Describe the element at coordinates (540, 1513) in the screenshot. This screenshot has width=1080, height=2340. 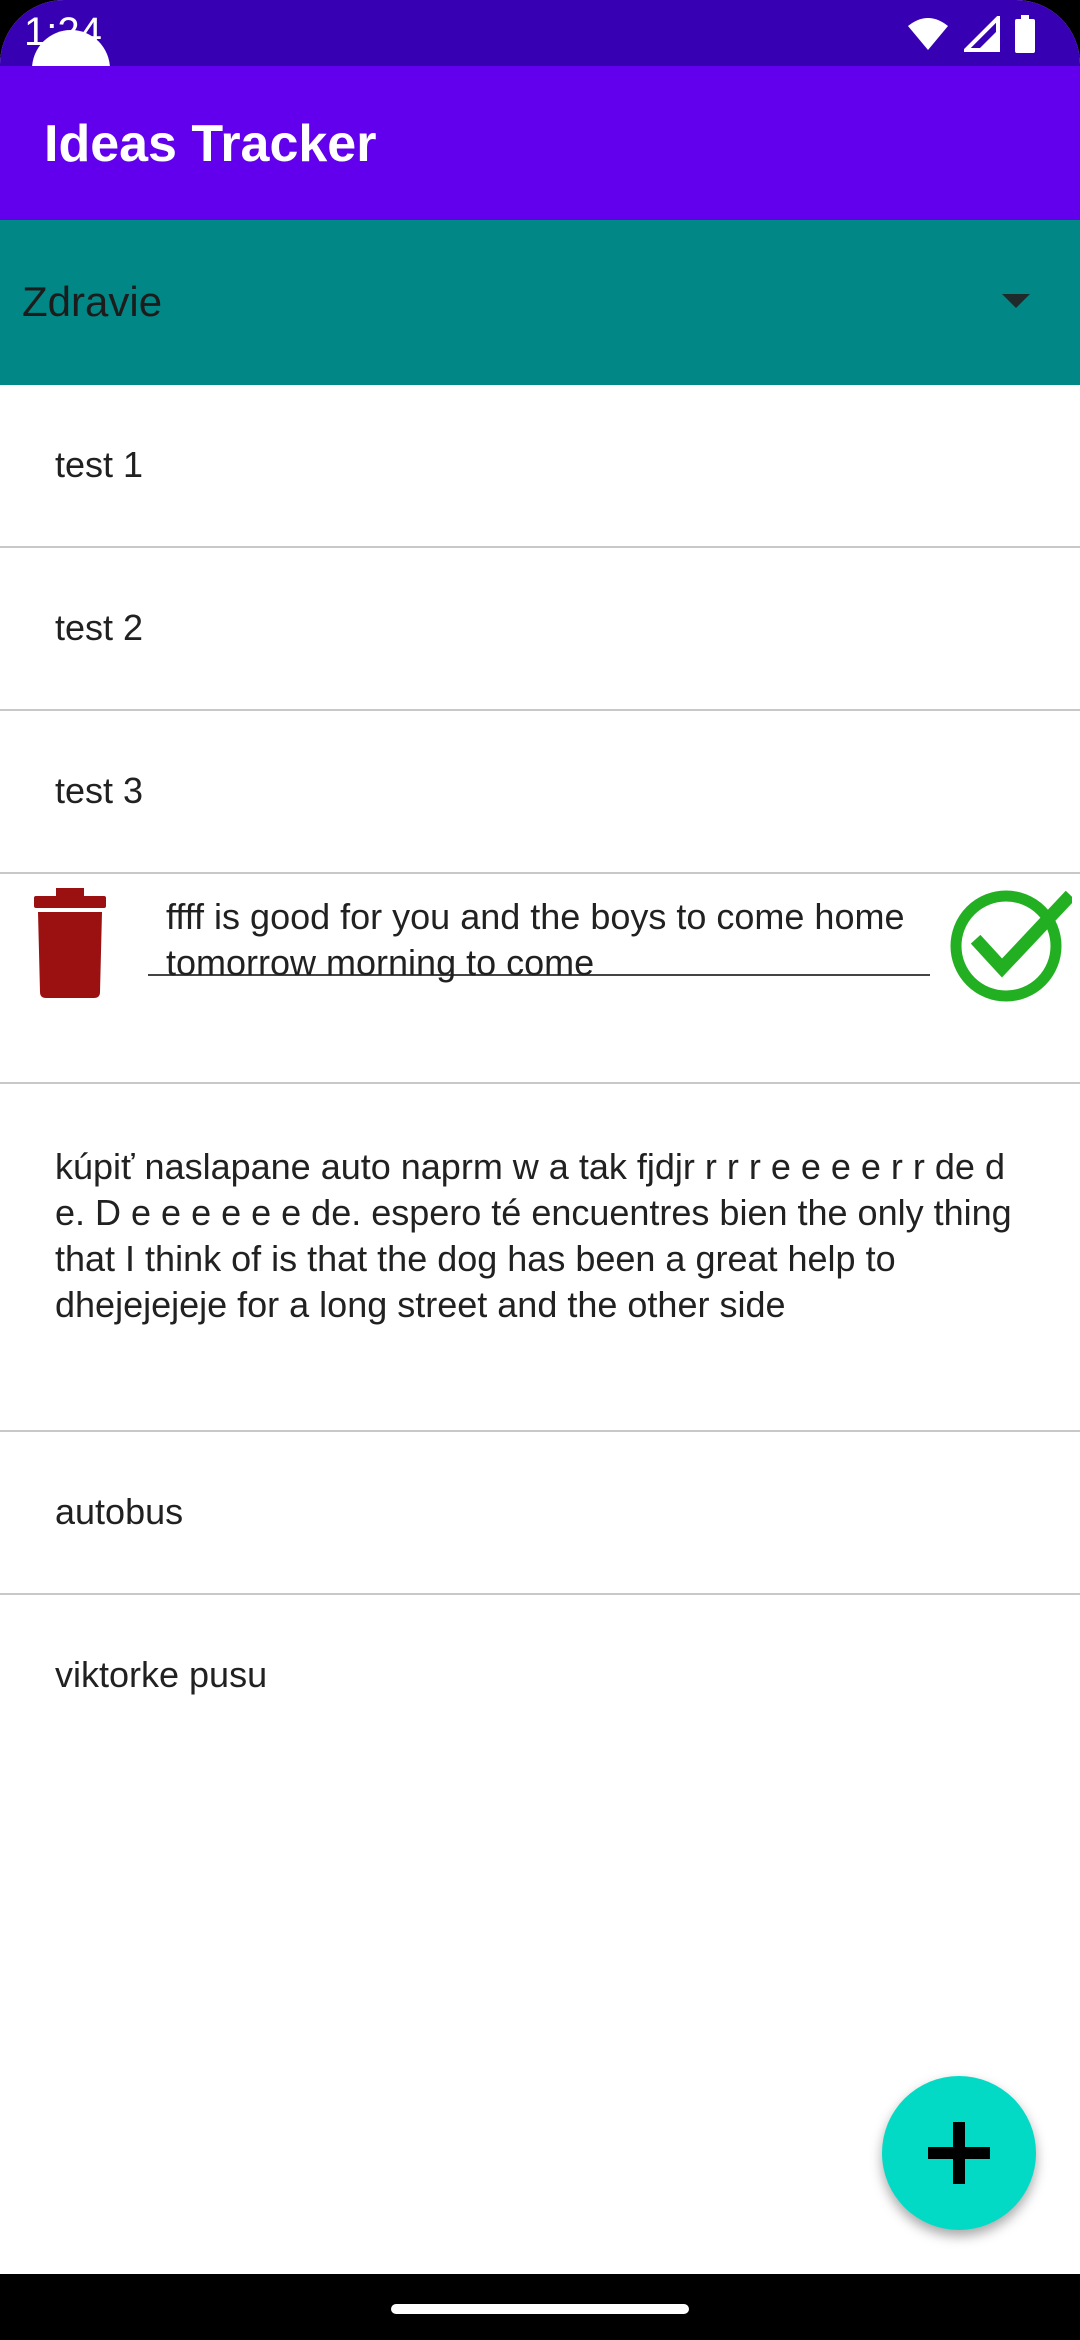
I see `list-item: autobus` at that location.